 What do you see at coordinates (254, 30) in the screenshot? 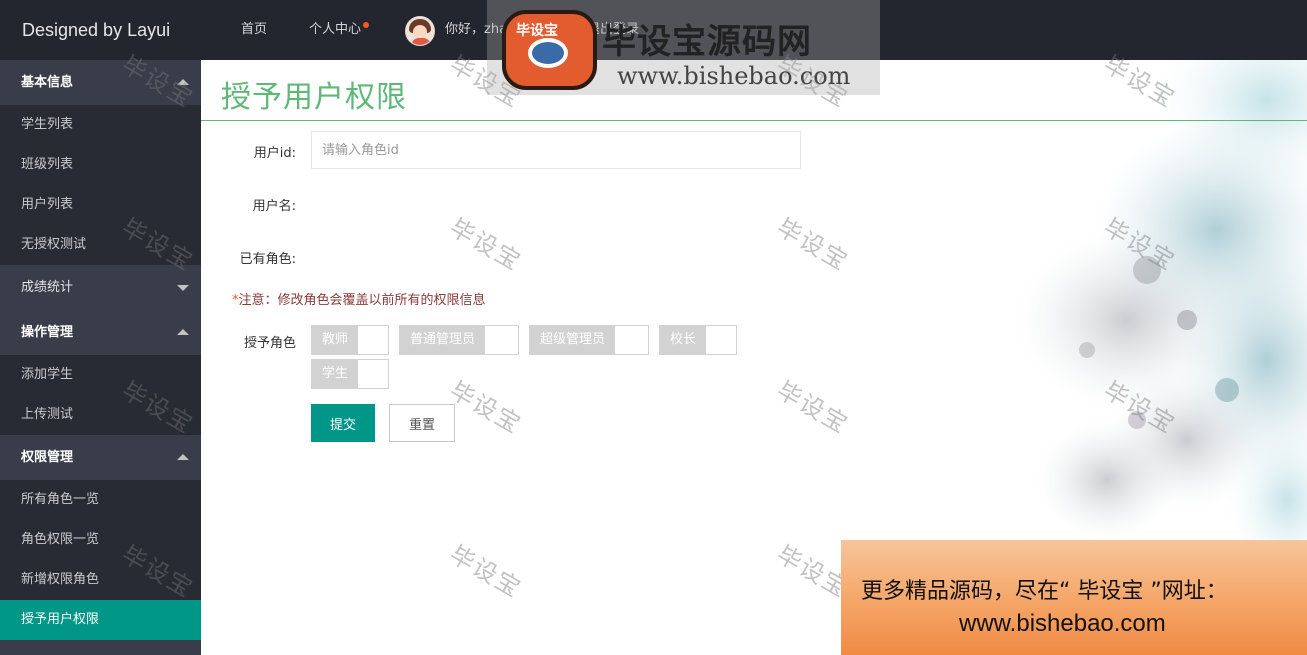
I see `nav-home: 首页` at bounding box center [254, 30].